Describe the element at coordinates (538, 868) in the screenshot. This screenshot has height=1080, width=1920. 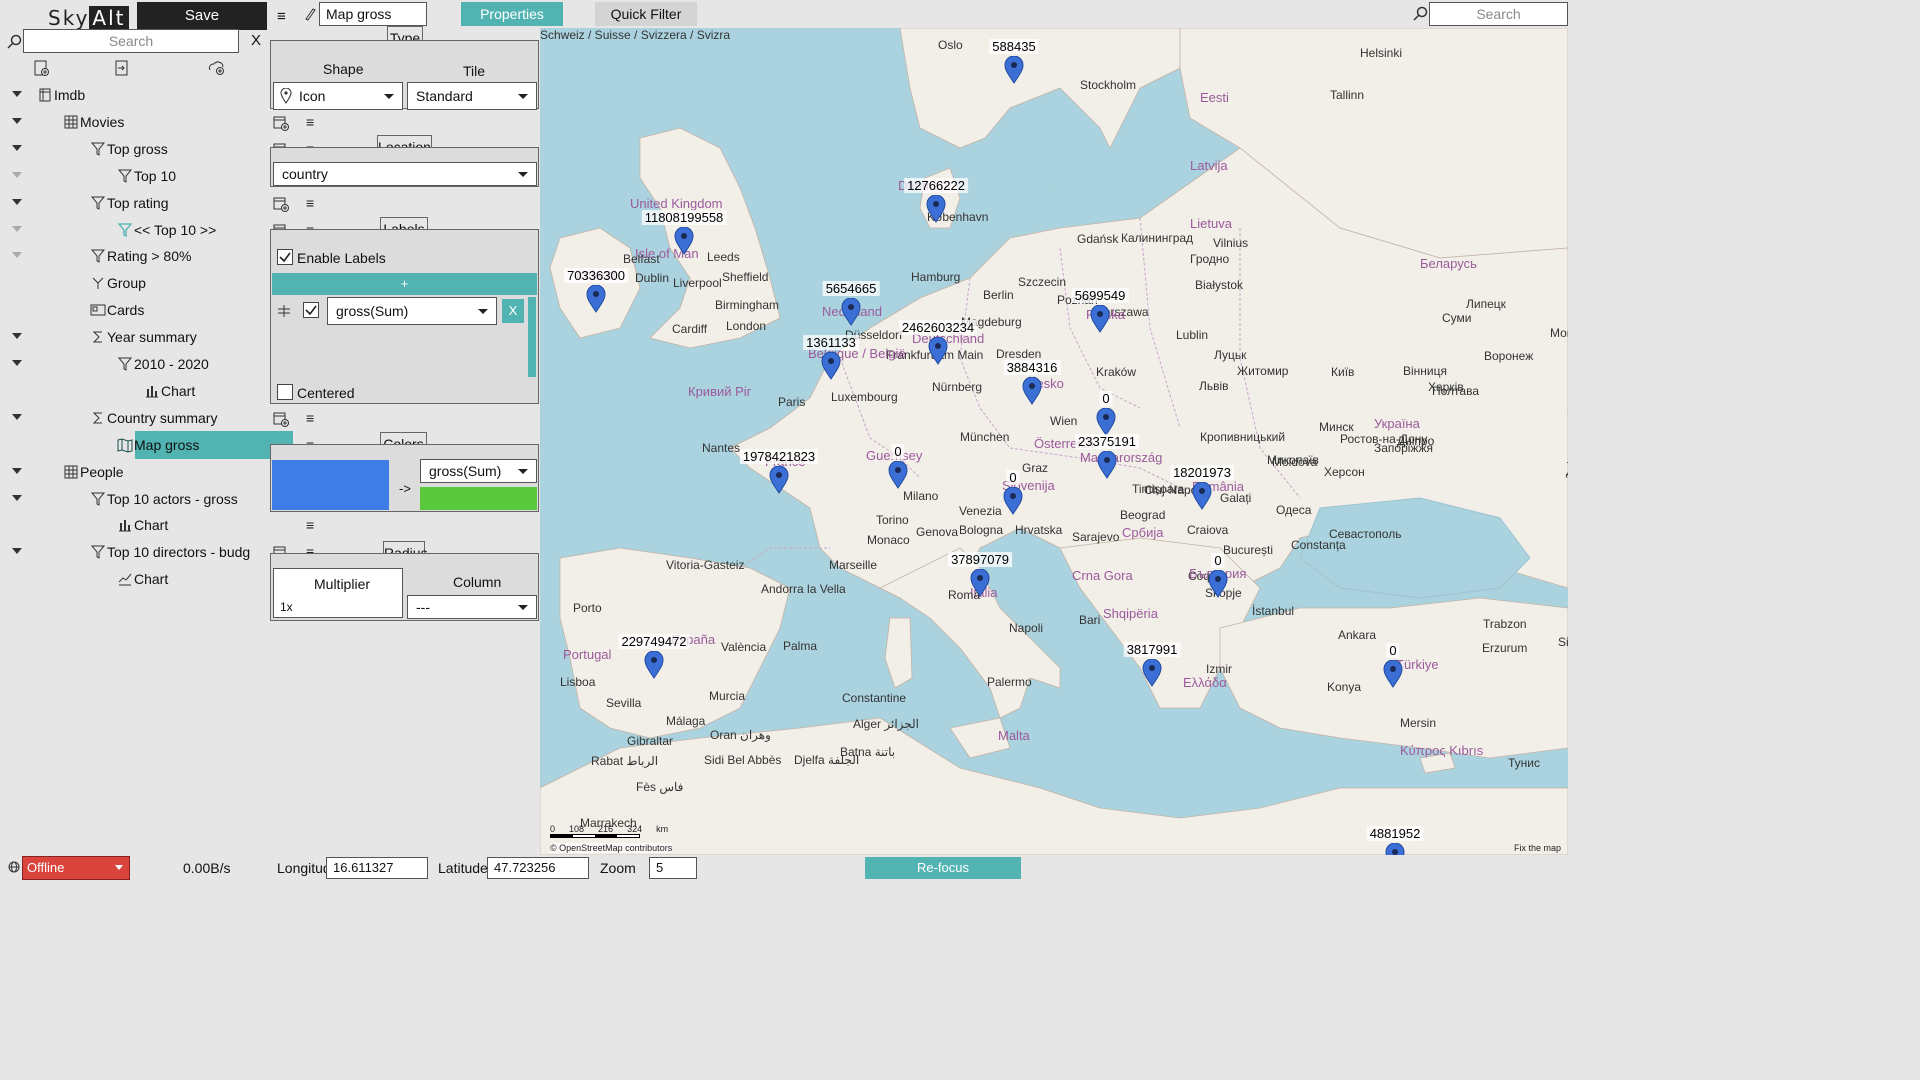
I see `latitude-input: 47.723256` at that location.